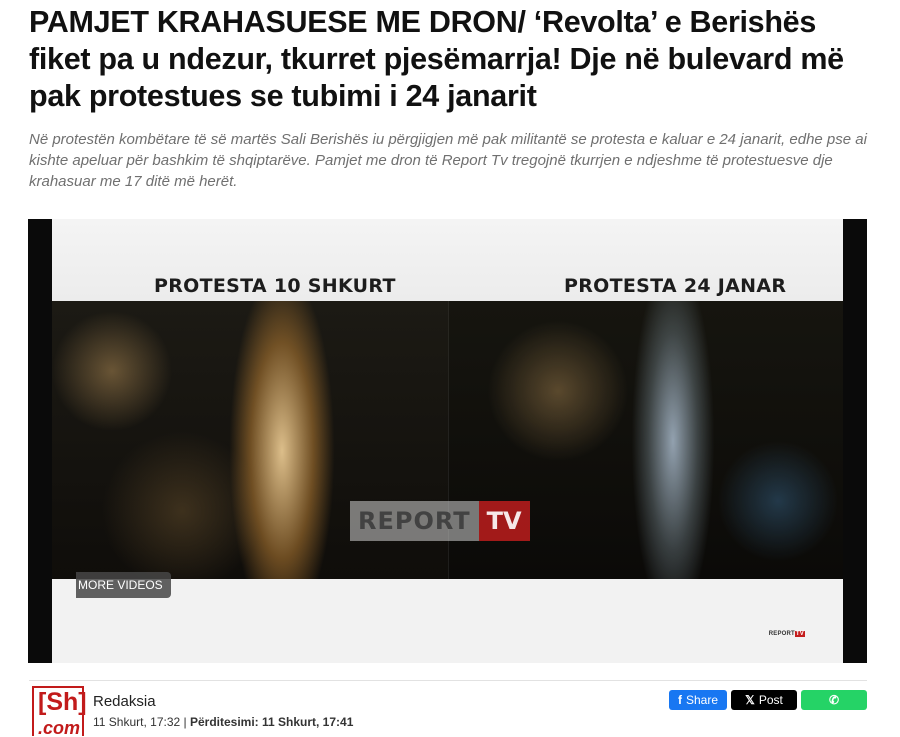  Describe the element at coordinates (675, 286) in the screenshot. I see `caption-right: PROTESTA 24 JANAR` at that location.